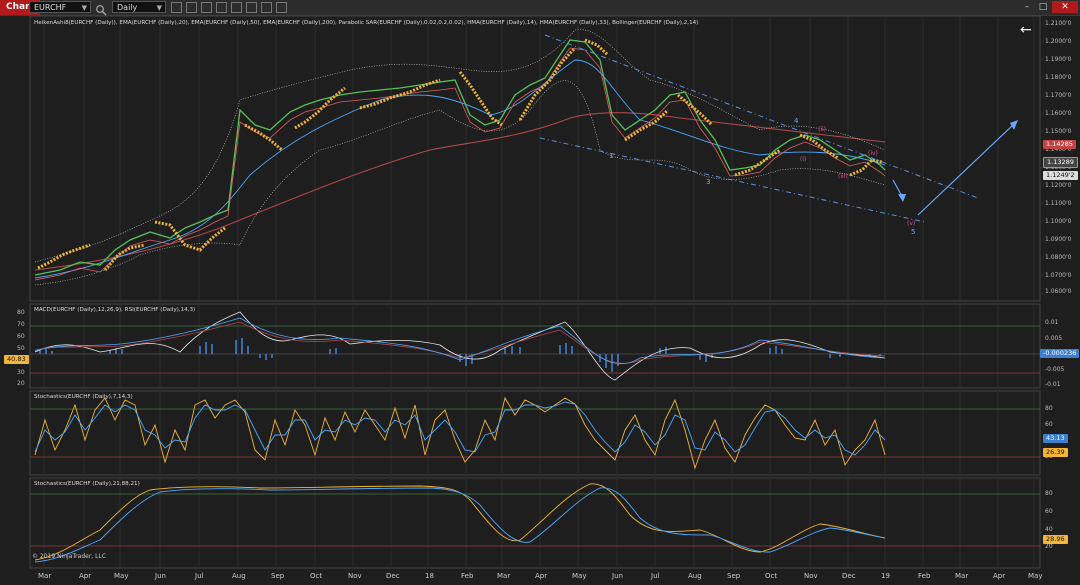 This screenshot has width=1080, height=585. Describe the element at coordinates (1052, 322) in the screenshot. I see `macd-tick: 0.01` at that location.